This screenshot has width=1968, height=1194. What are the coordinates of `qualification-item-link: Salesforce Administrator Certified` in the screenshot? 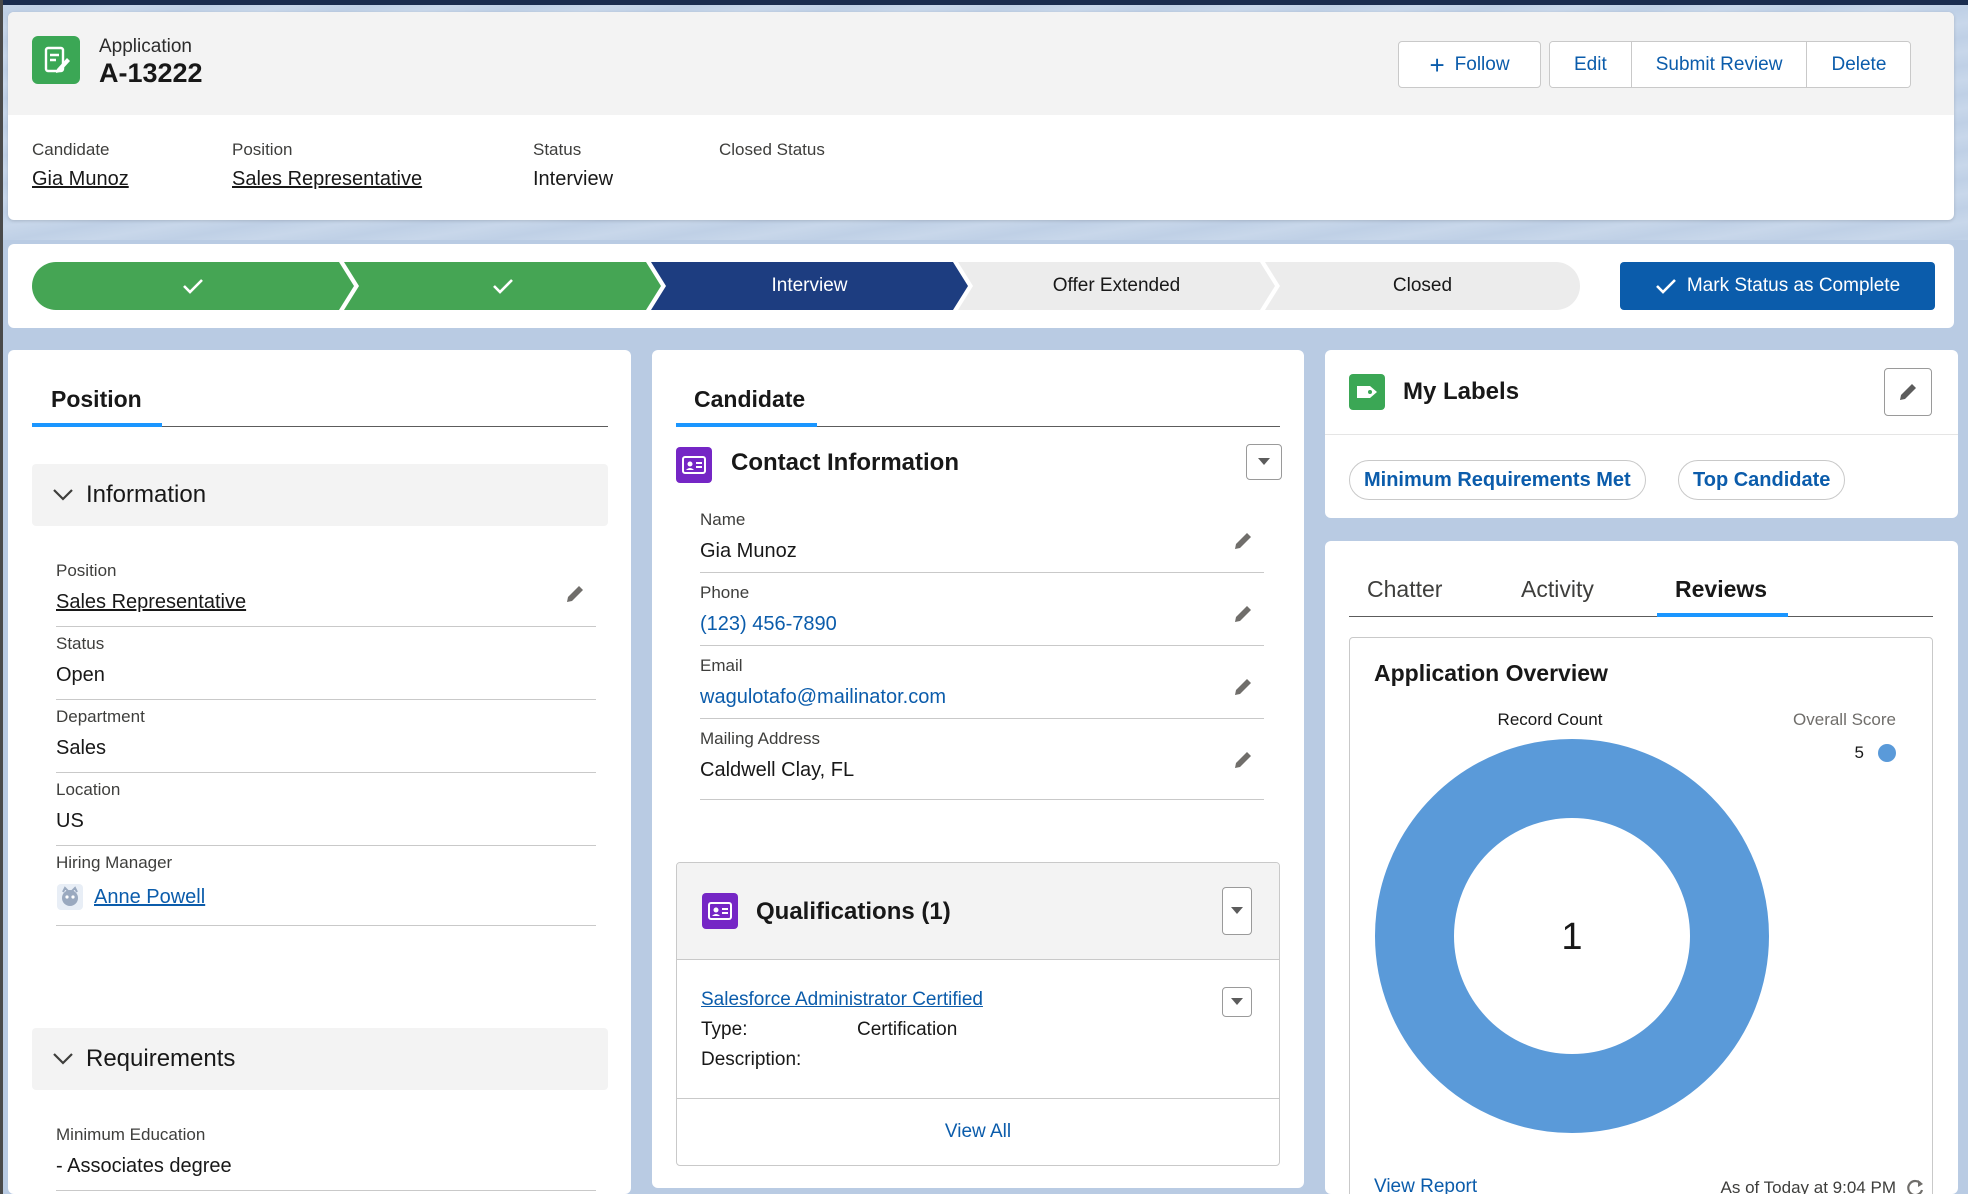 It's located at (842, 1000).